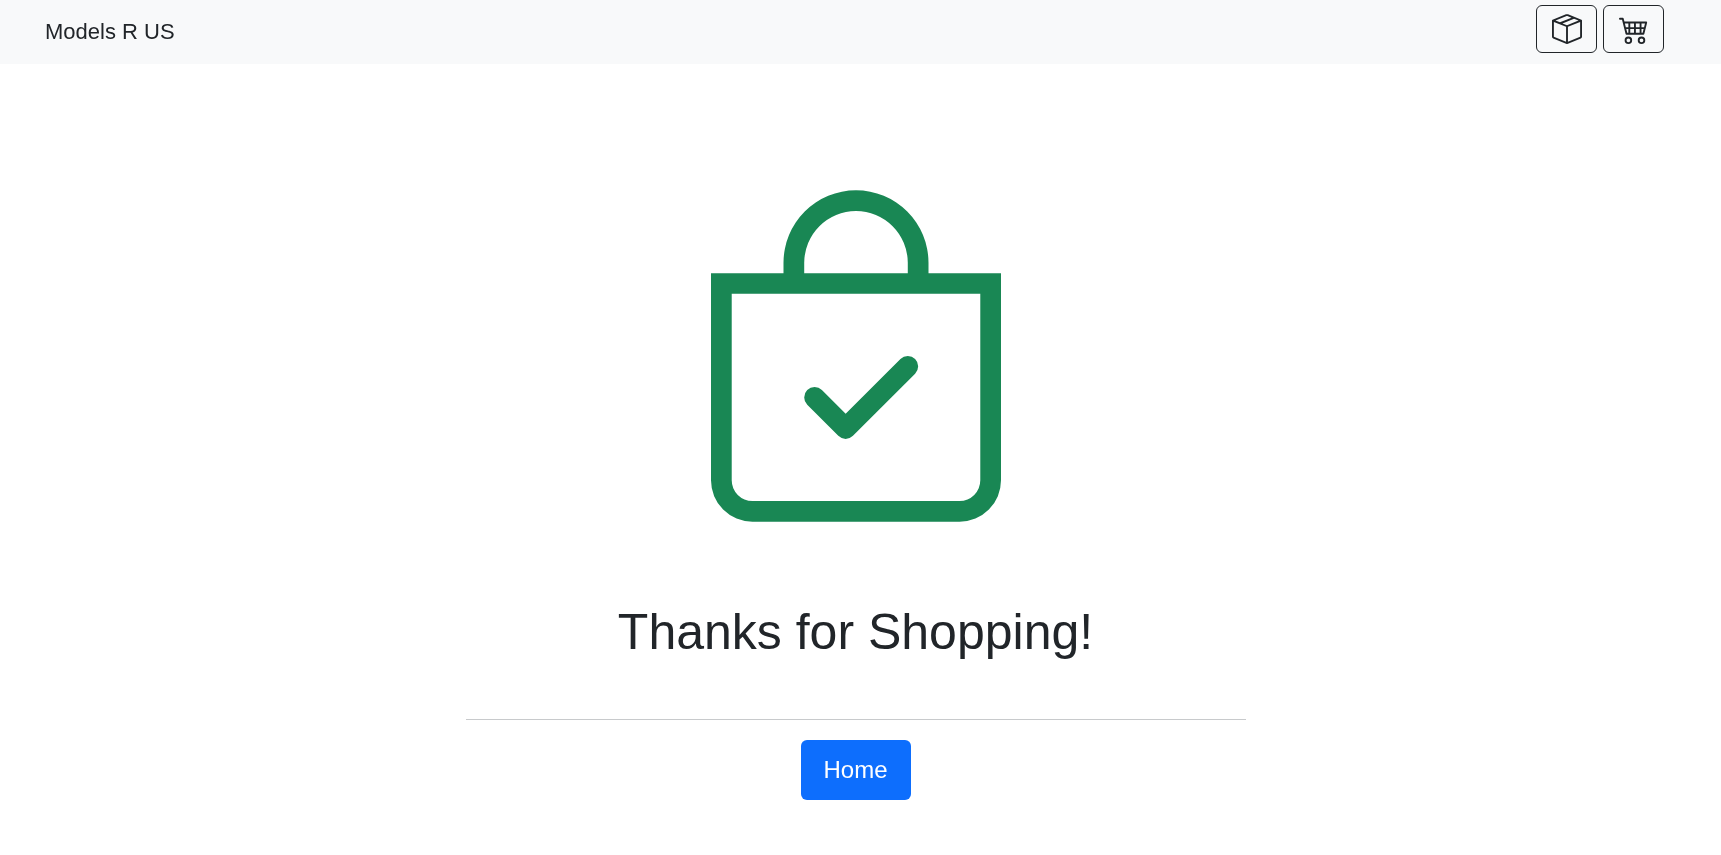 The width and height of the screenshot is (1721, 855). What do you see at coordinates (1633, 29) in the screenshot?
I see `cart-button` at bounding box center [1633, 29].